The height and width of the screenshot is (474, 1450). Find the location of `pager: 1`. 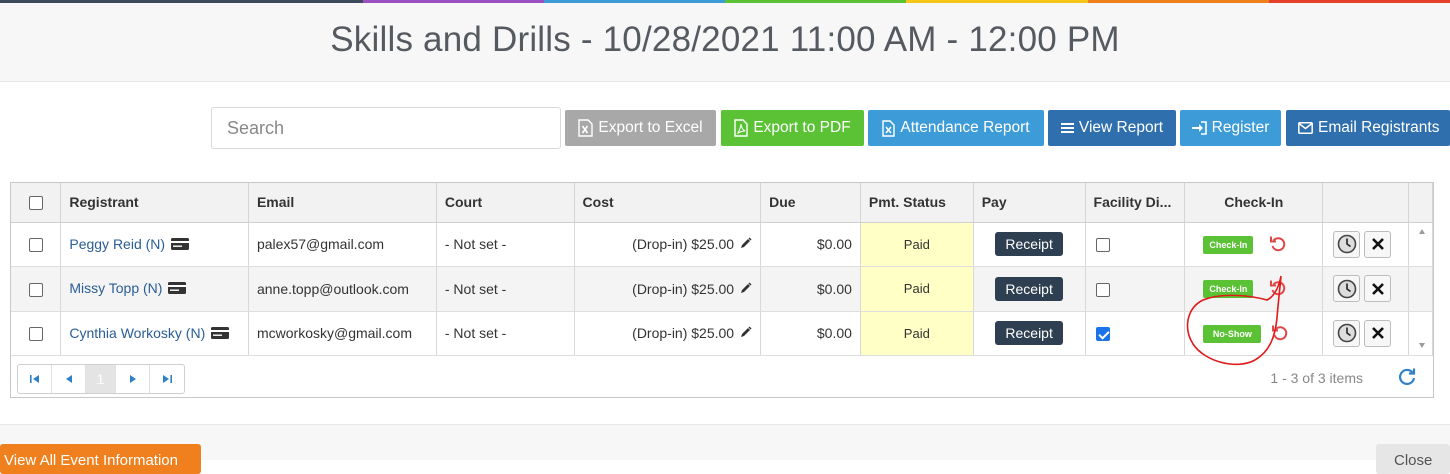

pager: 1 is located at coordinates (101, 379).